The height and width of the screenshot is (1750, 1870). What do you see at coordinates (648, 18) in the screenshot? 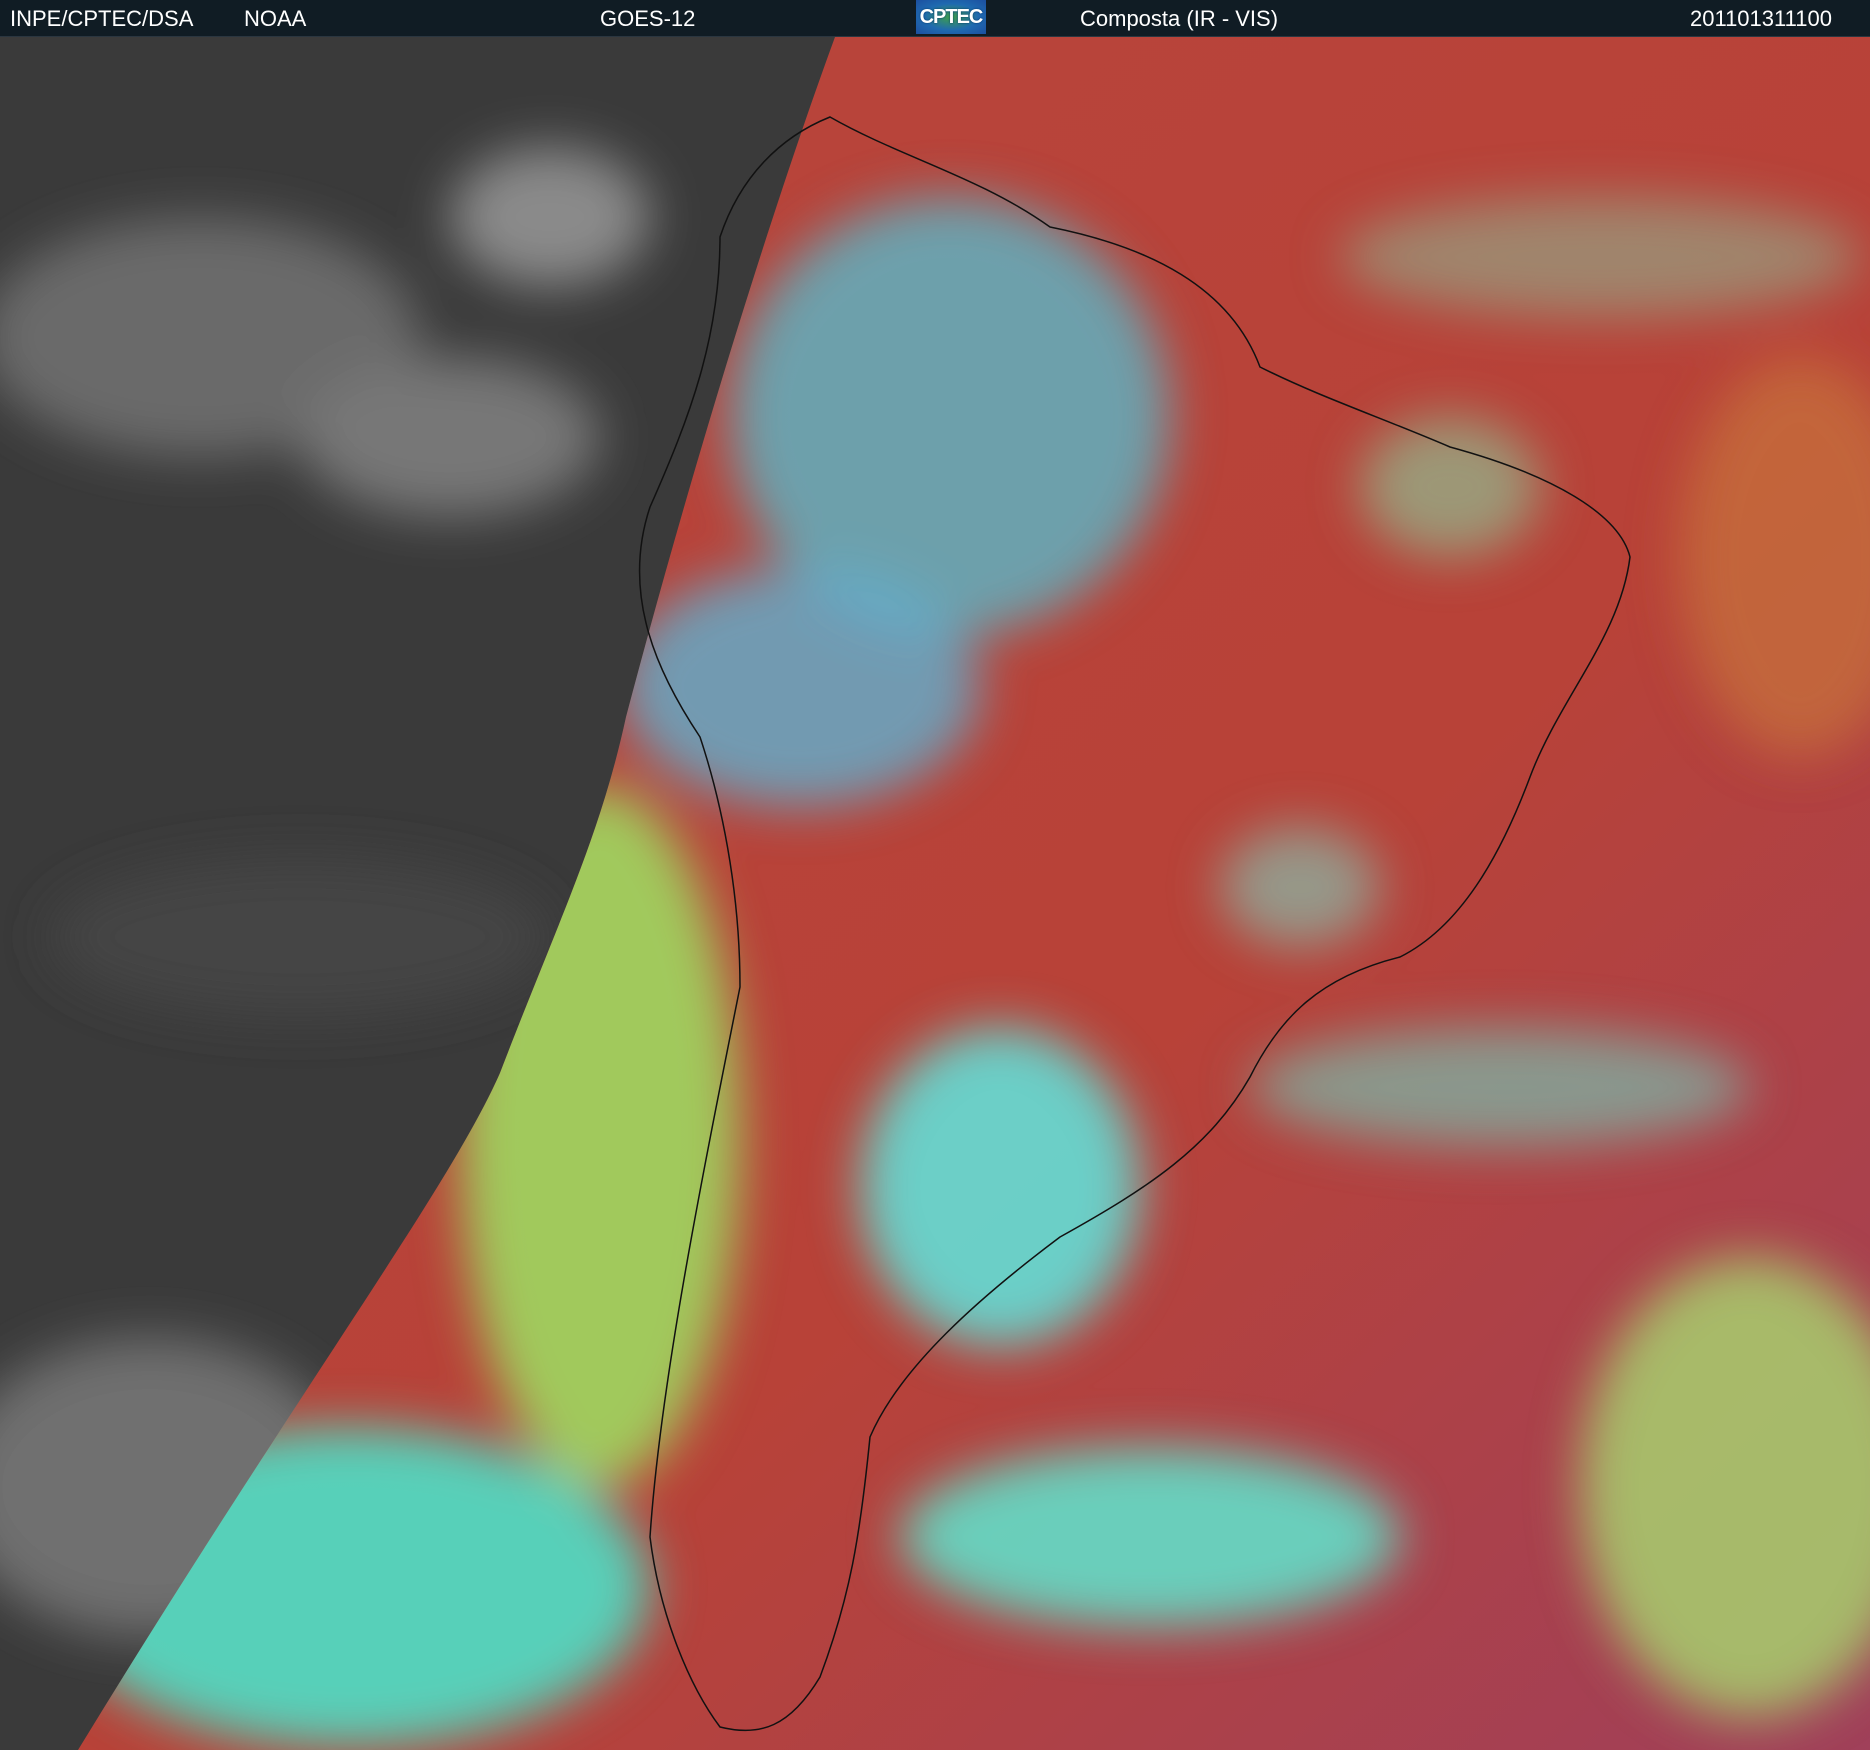
I see `satellite-label: GOES-12` at bounding box center [648, 18].